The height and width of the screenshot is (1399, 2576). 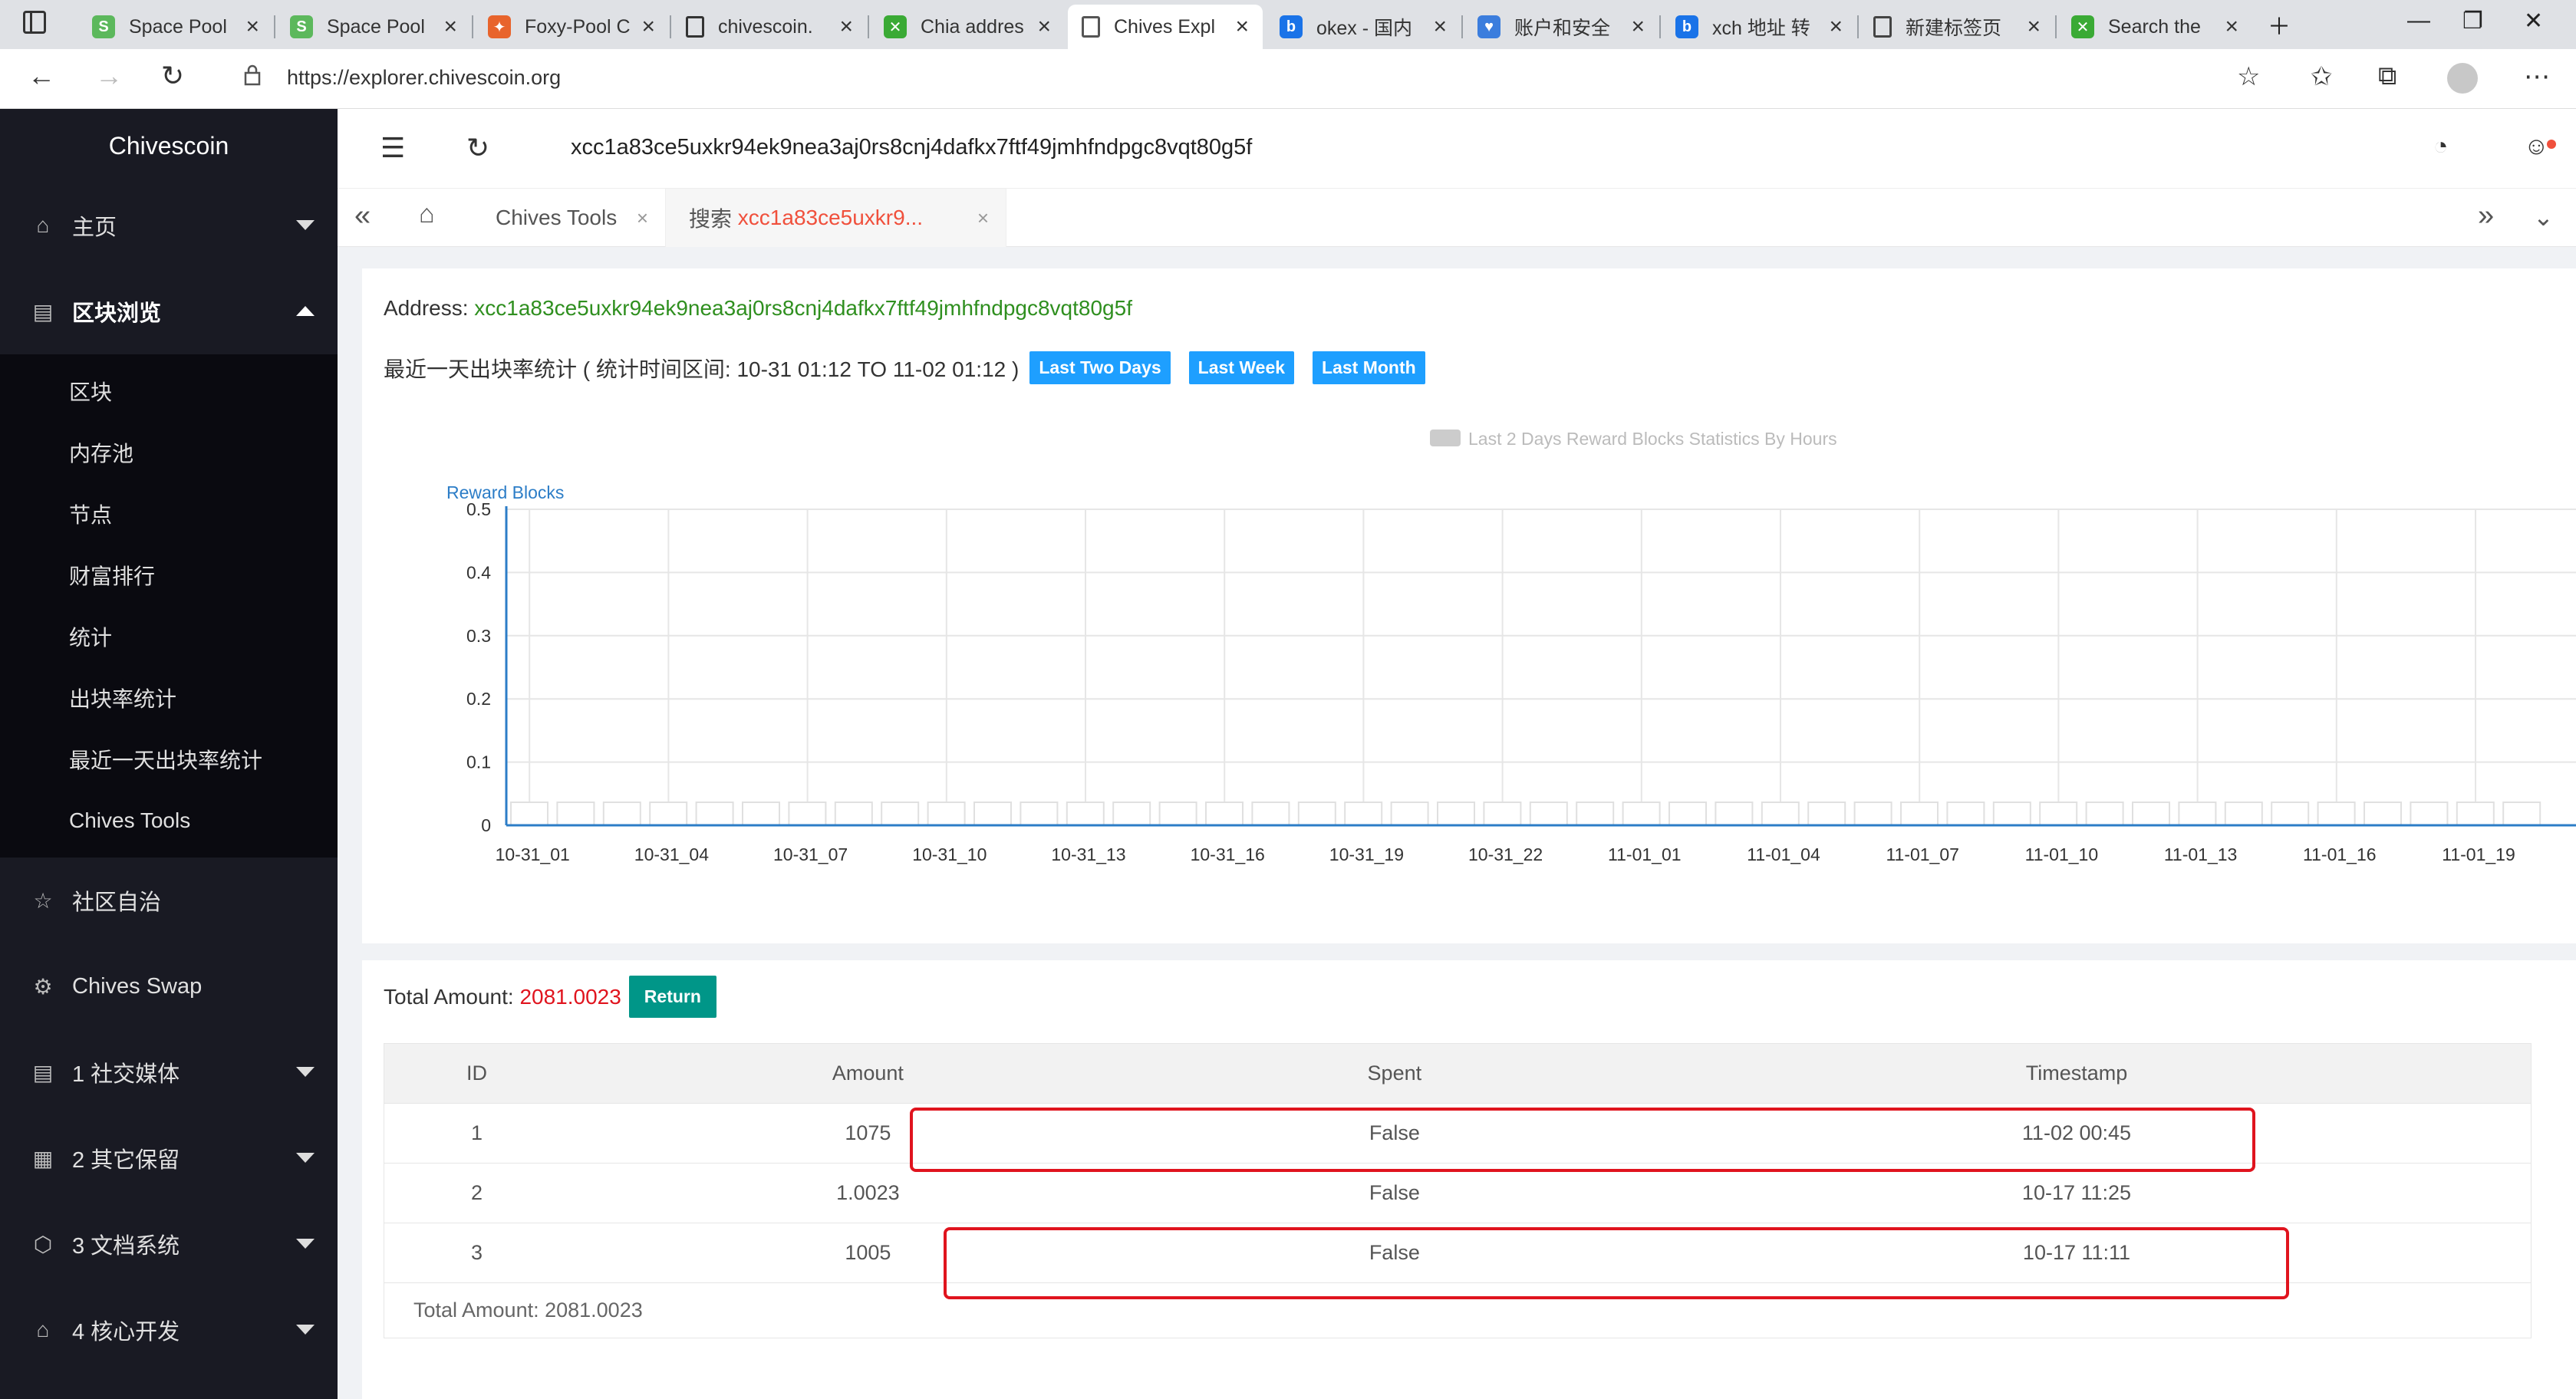 What do you see at coordinates (1445, 438) in the screenshot?
I see `legend-swatch` at bounding box center [1445, 438].